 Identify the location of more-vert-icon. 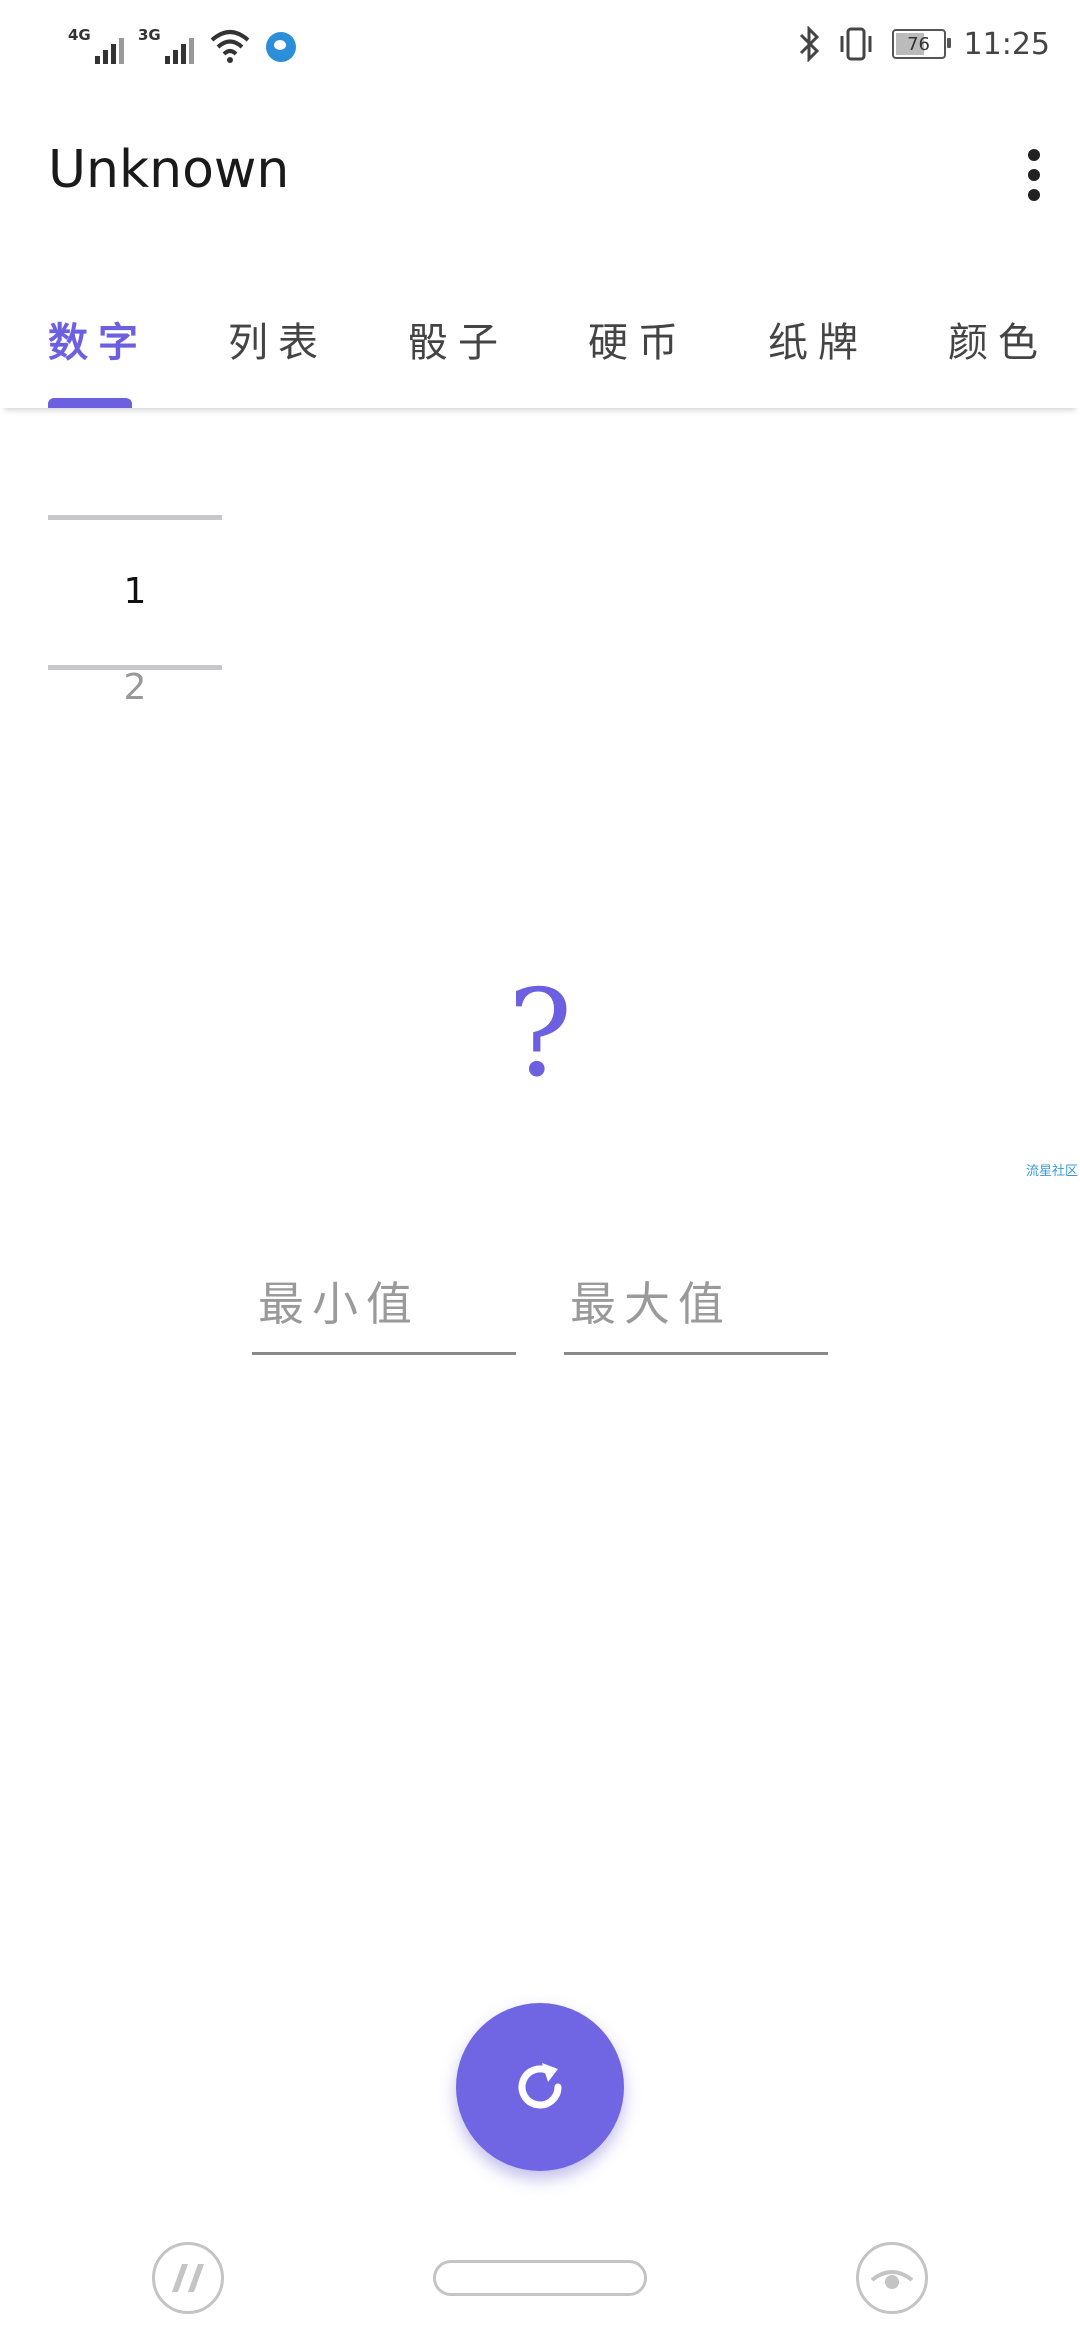
(1034, 175).